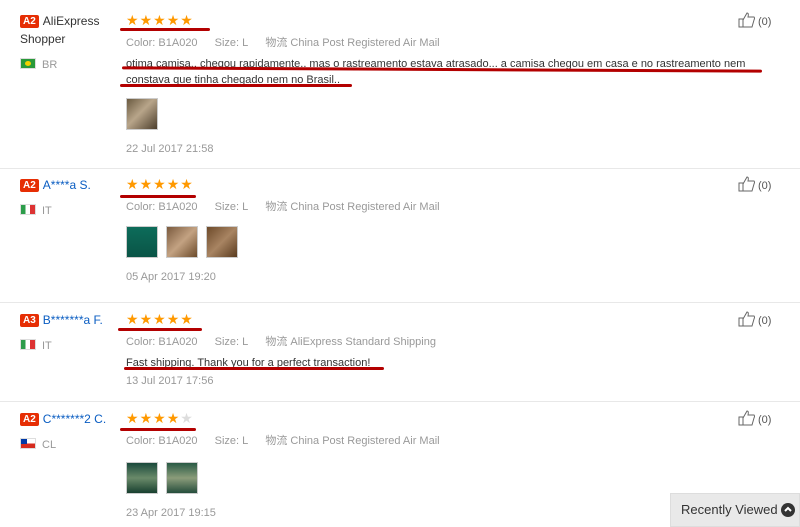 This screenshot has width=800, height=527. What do you see at coordinates (70, 64) in the screenshot?
I see `reviewer-country: BR` at bounding box center [70, 64].